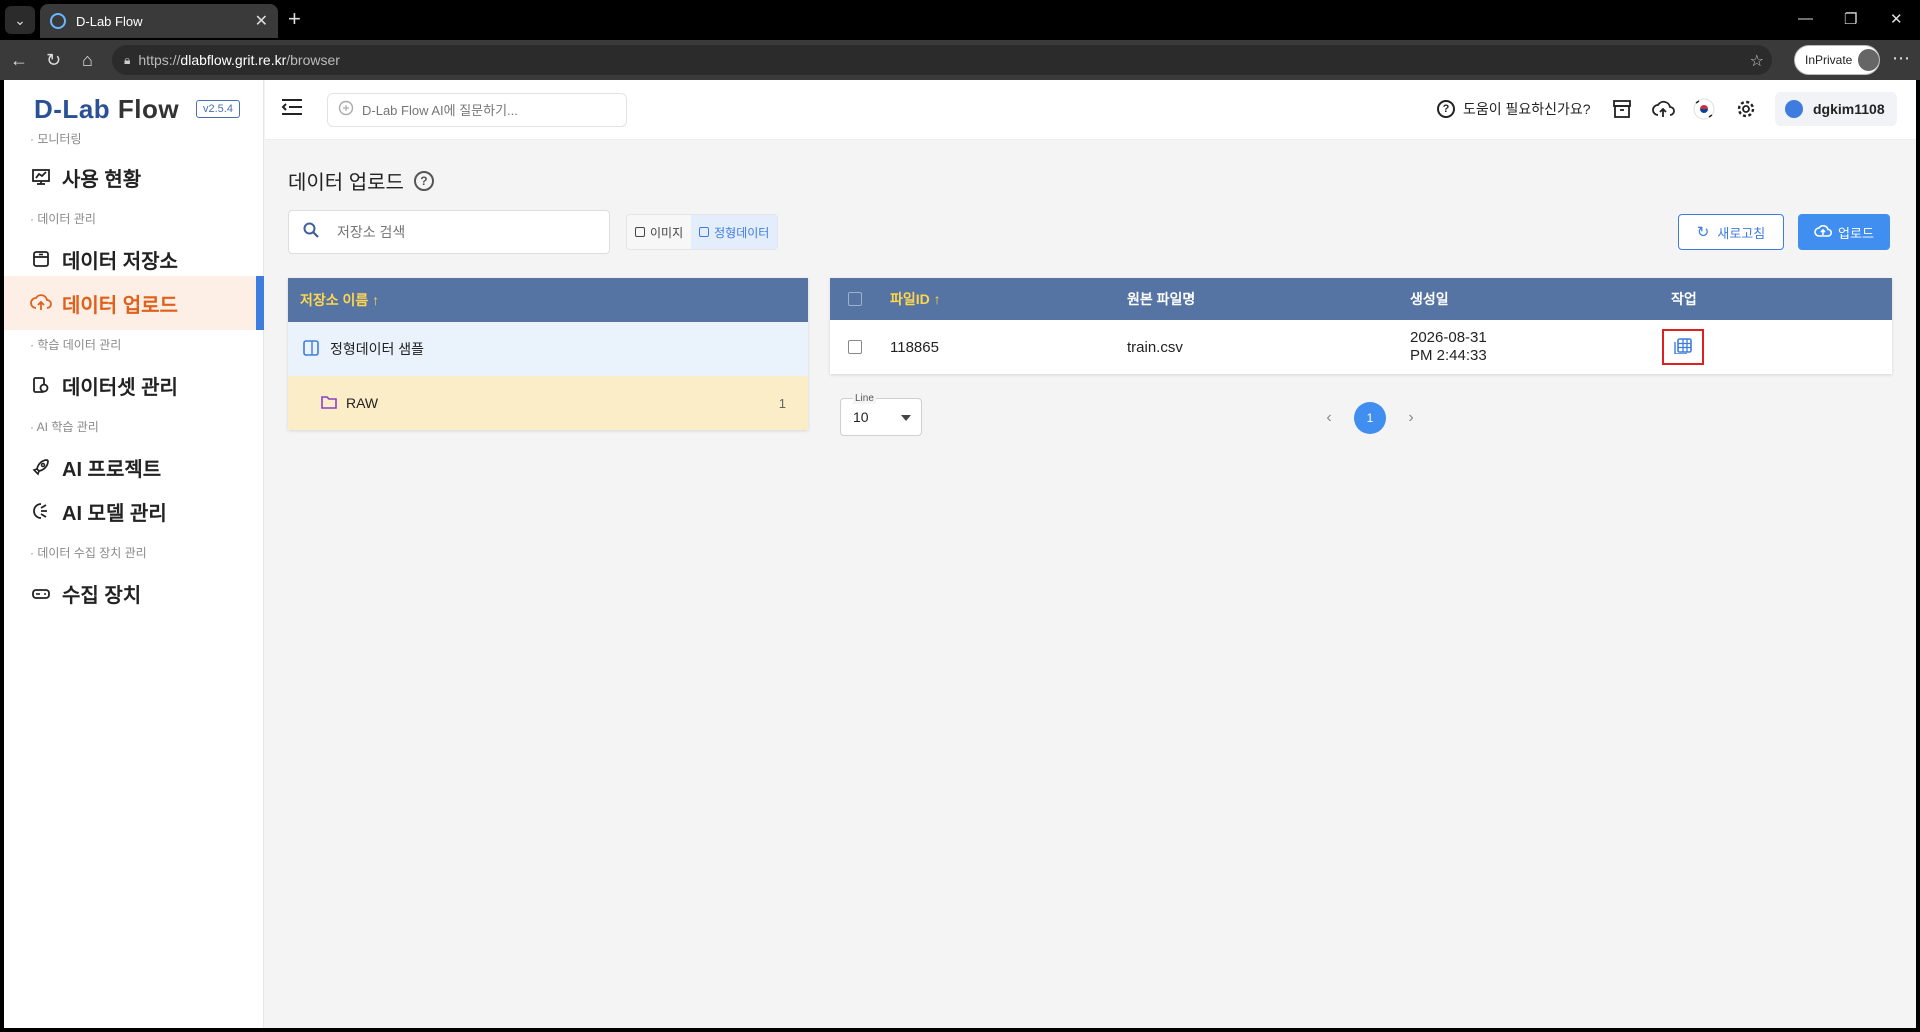  Describe the element at coordinates (292, 109) in the screenshot. I see `menu-toggle-icon` at that location.